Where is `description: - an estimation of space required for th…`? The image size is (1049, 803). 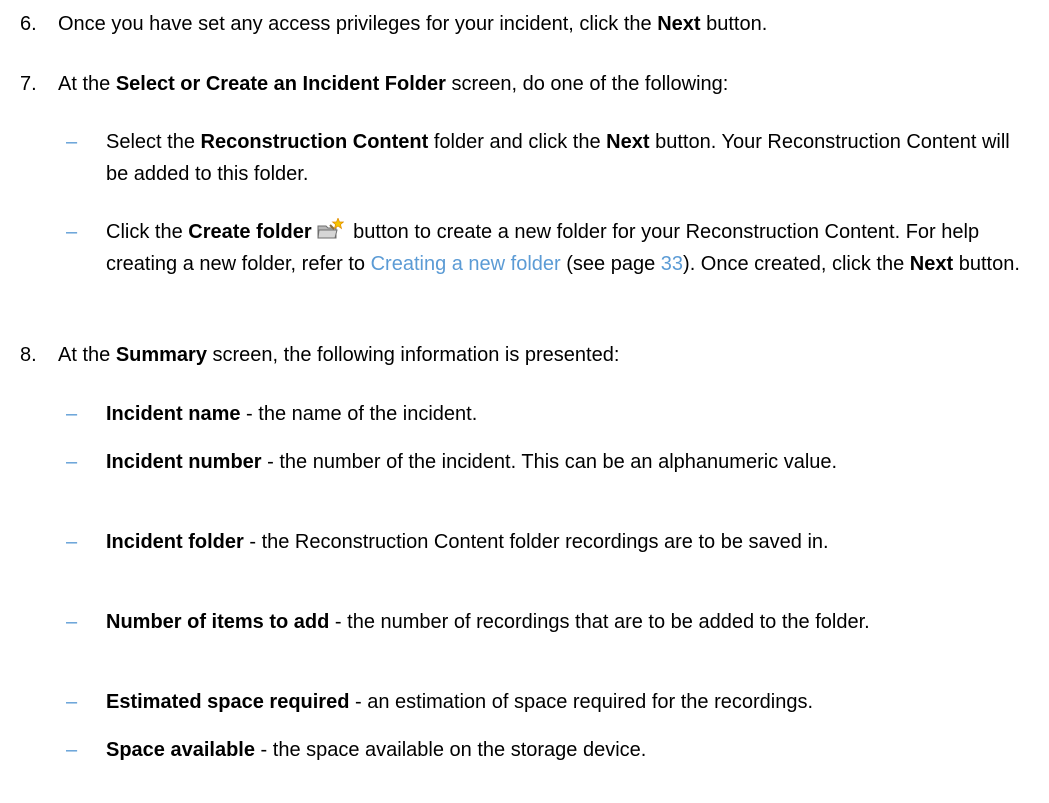
description: - an estimation of space required for th… is located at coordinates (581, 702).